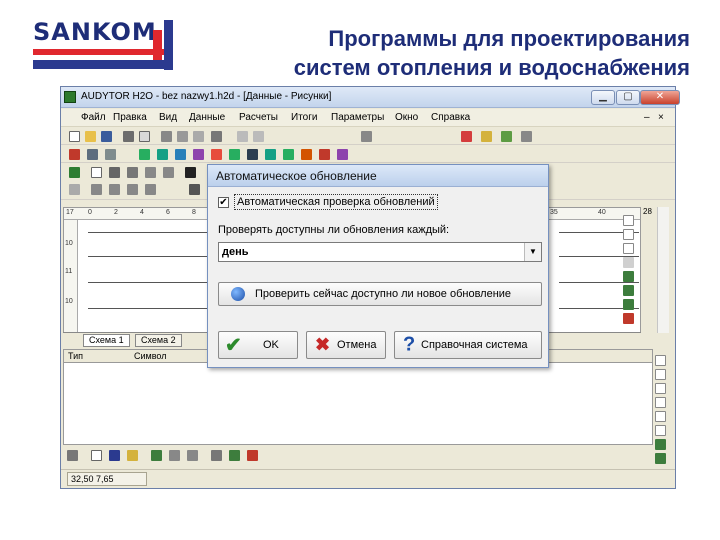  What do you see at coordinates (75, 356) in the screenshot?
I see `column-header-type: Тип` at bounding box center [75, 356].